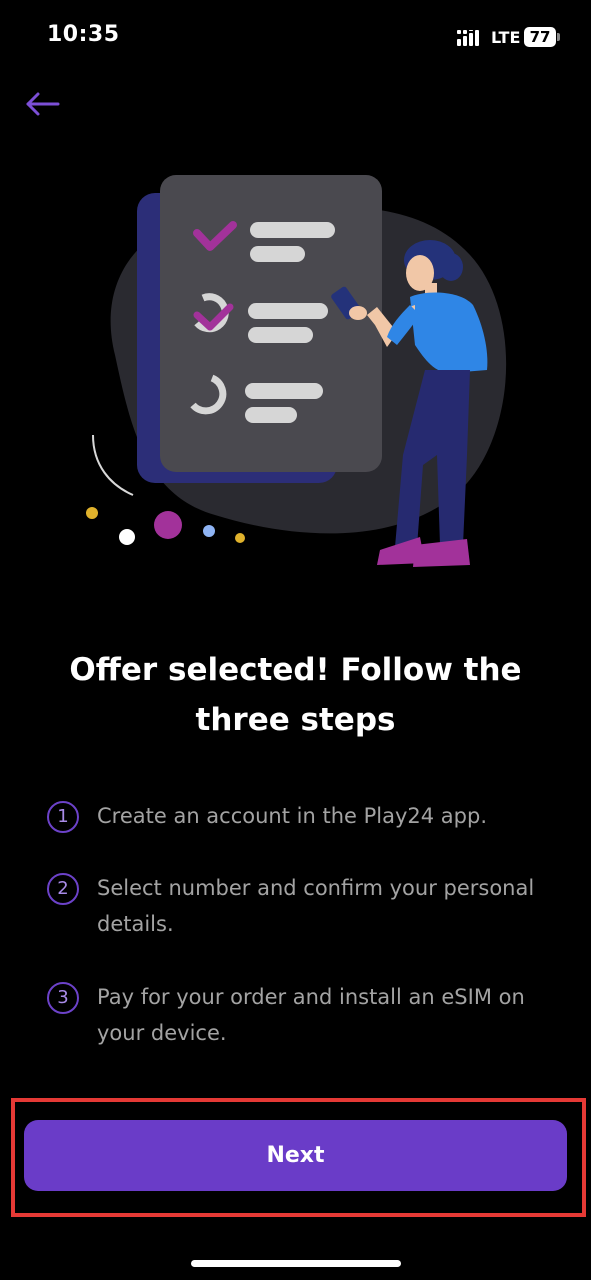 The width and height of the screenshot is (591, 1280). What do you see at coordinates (63, 998) in the screenshot?
I see `step-number-badge: 3` at bounding box center [63, 998].